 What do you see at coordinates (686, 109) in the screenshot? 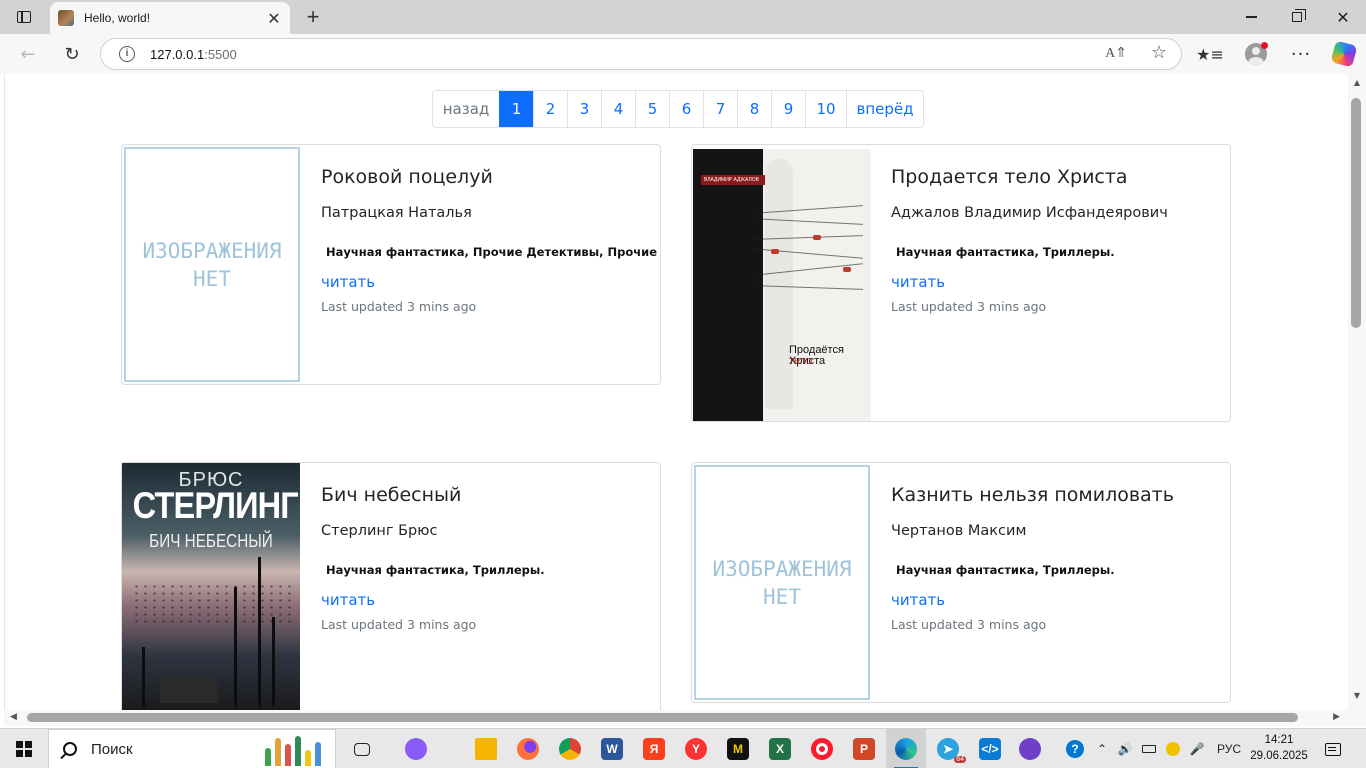
I see `pagination-page-6: 6` at bounding box center [686, 109].